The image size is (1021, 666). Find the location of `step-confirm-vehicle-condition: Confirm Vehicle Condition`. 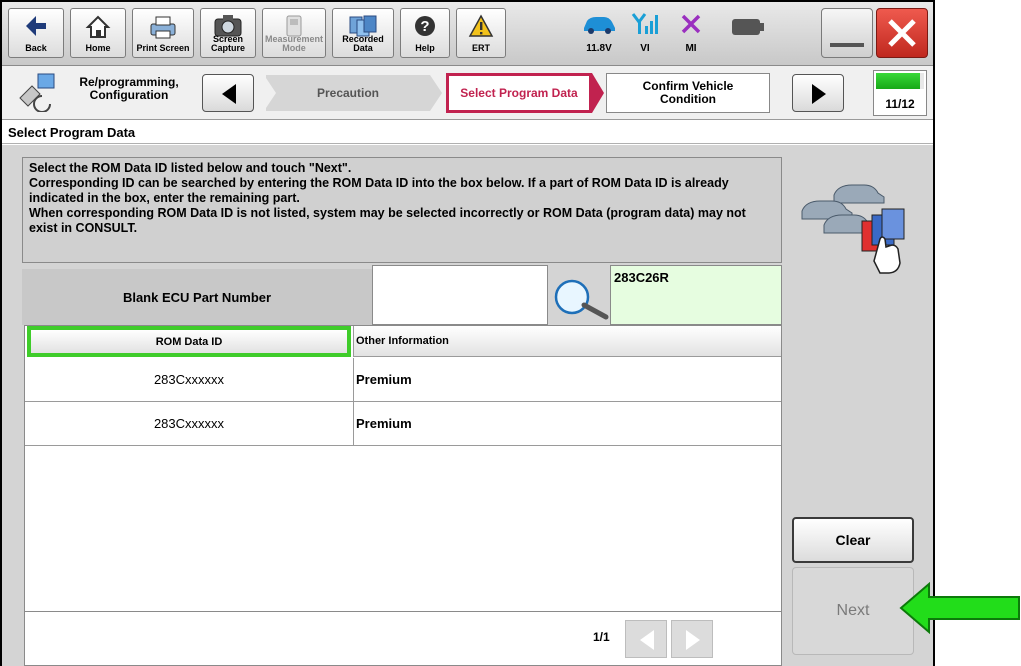

step-confirm-vehicle-condition: Confirm Vehicle Condition is located at coordinates (688, 93).